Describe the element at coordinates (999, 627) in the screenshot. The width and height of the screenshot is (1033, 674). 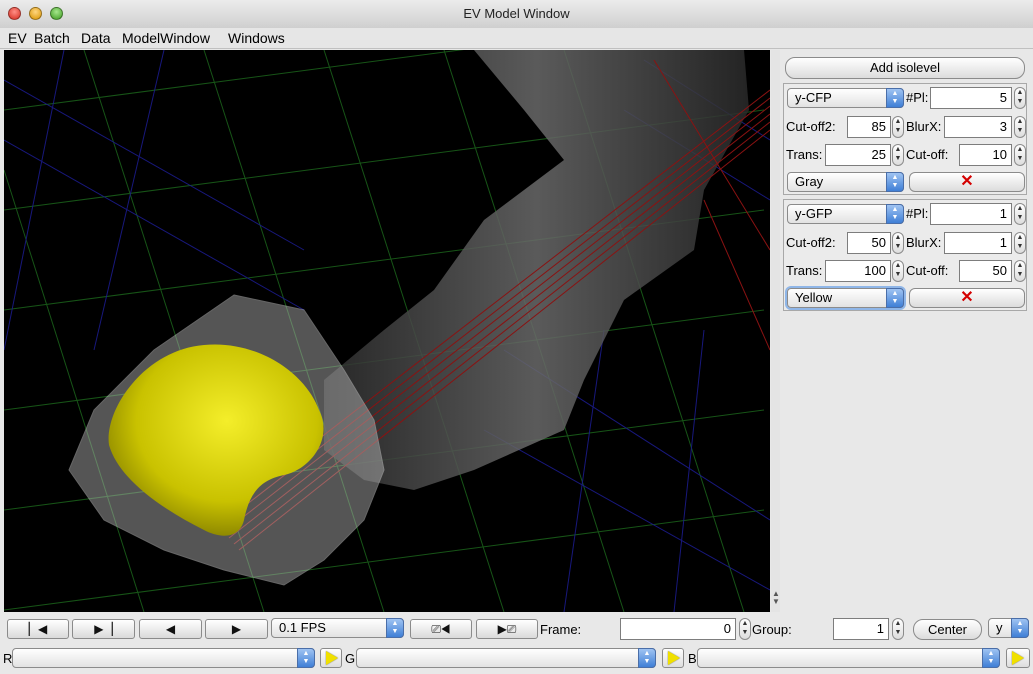
I see `axis-value: y` at that location.